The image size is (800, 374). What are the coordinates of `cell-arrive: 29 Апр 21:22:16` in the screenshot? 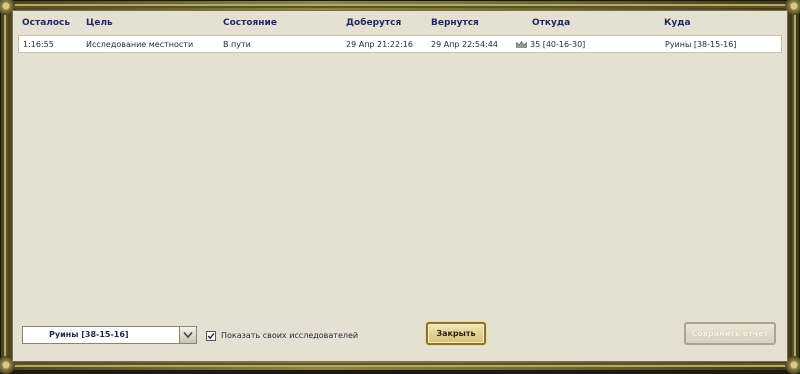 It's located at (379, 44).